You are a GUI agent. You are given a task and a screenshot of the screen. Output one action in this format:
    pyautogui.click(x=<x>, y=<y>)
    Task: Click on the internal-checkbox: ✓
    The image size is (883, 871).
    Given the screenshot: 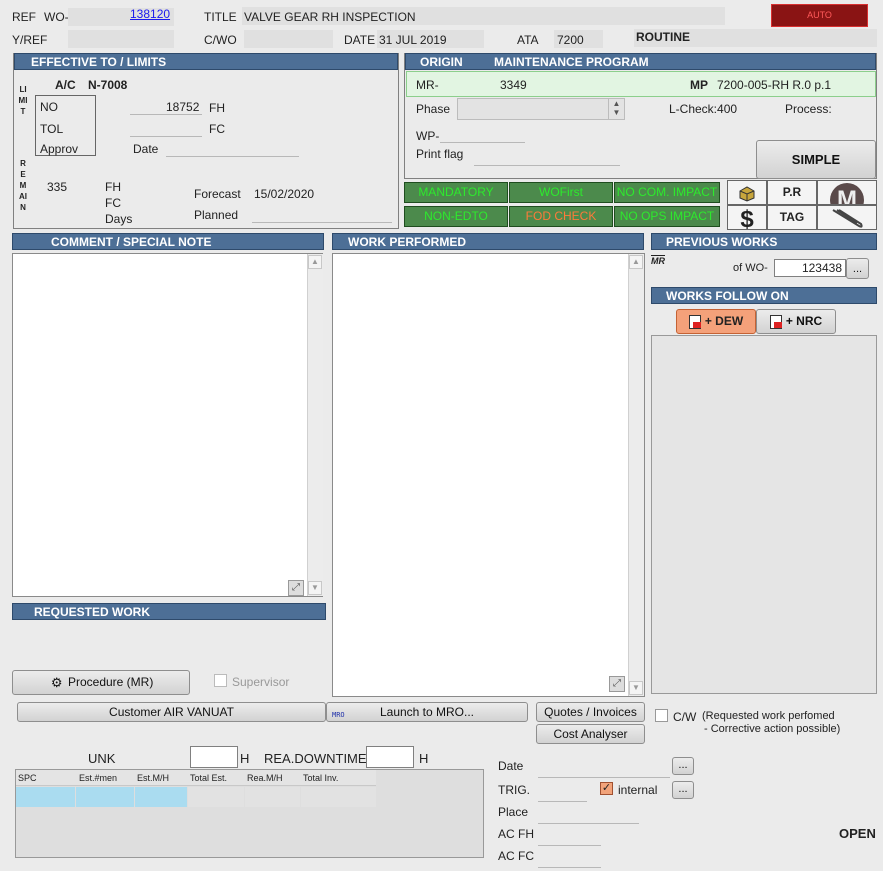 What is the action you would take?
    pyautogui.click(x=606, y=788)
    